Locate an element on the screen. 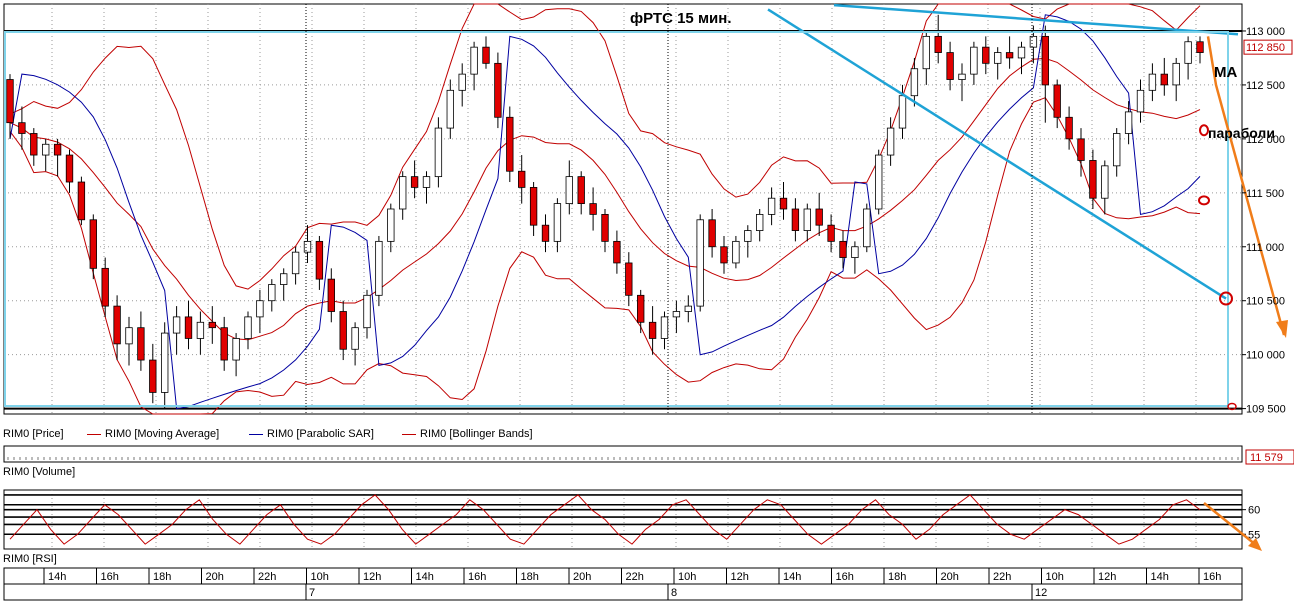 Image resolution: width=1294 pixels, height=607 pixels. x-tick-label: 10h is located at coordinates (687, 577).